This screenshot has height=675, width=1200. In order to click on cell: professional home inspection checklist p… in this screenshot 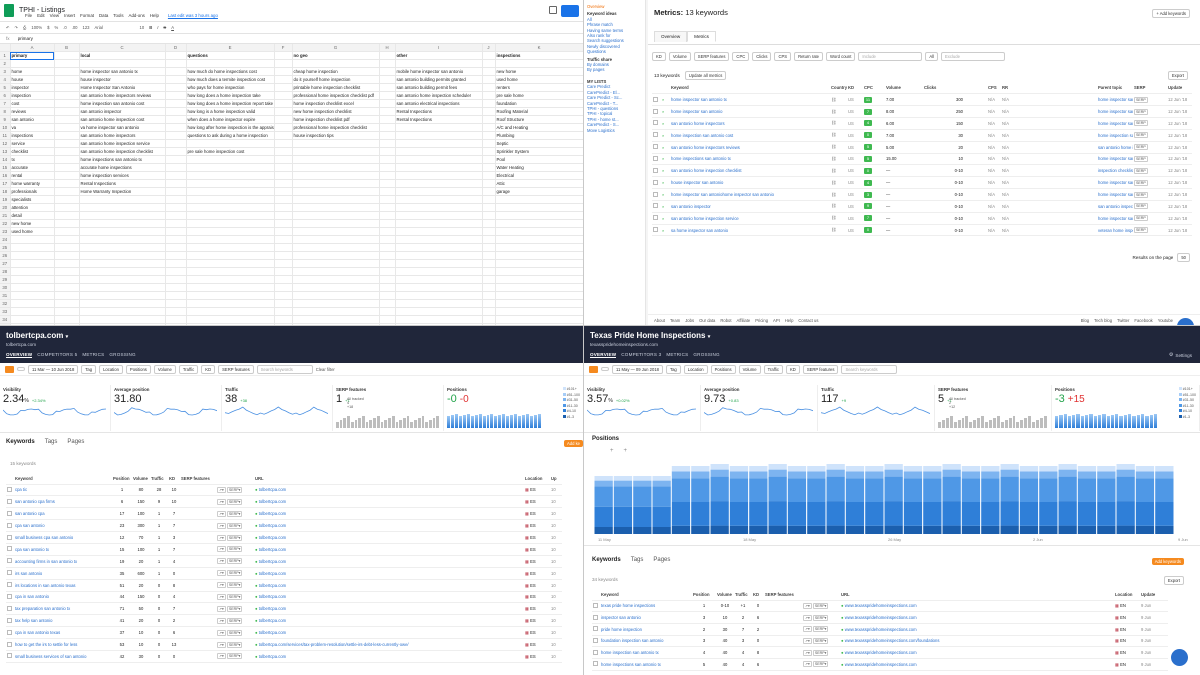, I will do `click(336, 95)`.